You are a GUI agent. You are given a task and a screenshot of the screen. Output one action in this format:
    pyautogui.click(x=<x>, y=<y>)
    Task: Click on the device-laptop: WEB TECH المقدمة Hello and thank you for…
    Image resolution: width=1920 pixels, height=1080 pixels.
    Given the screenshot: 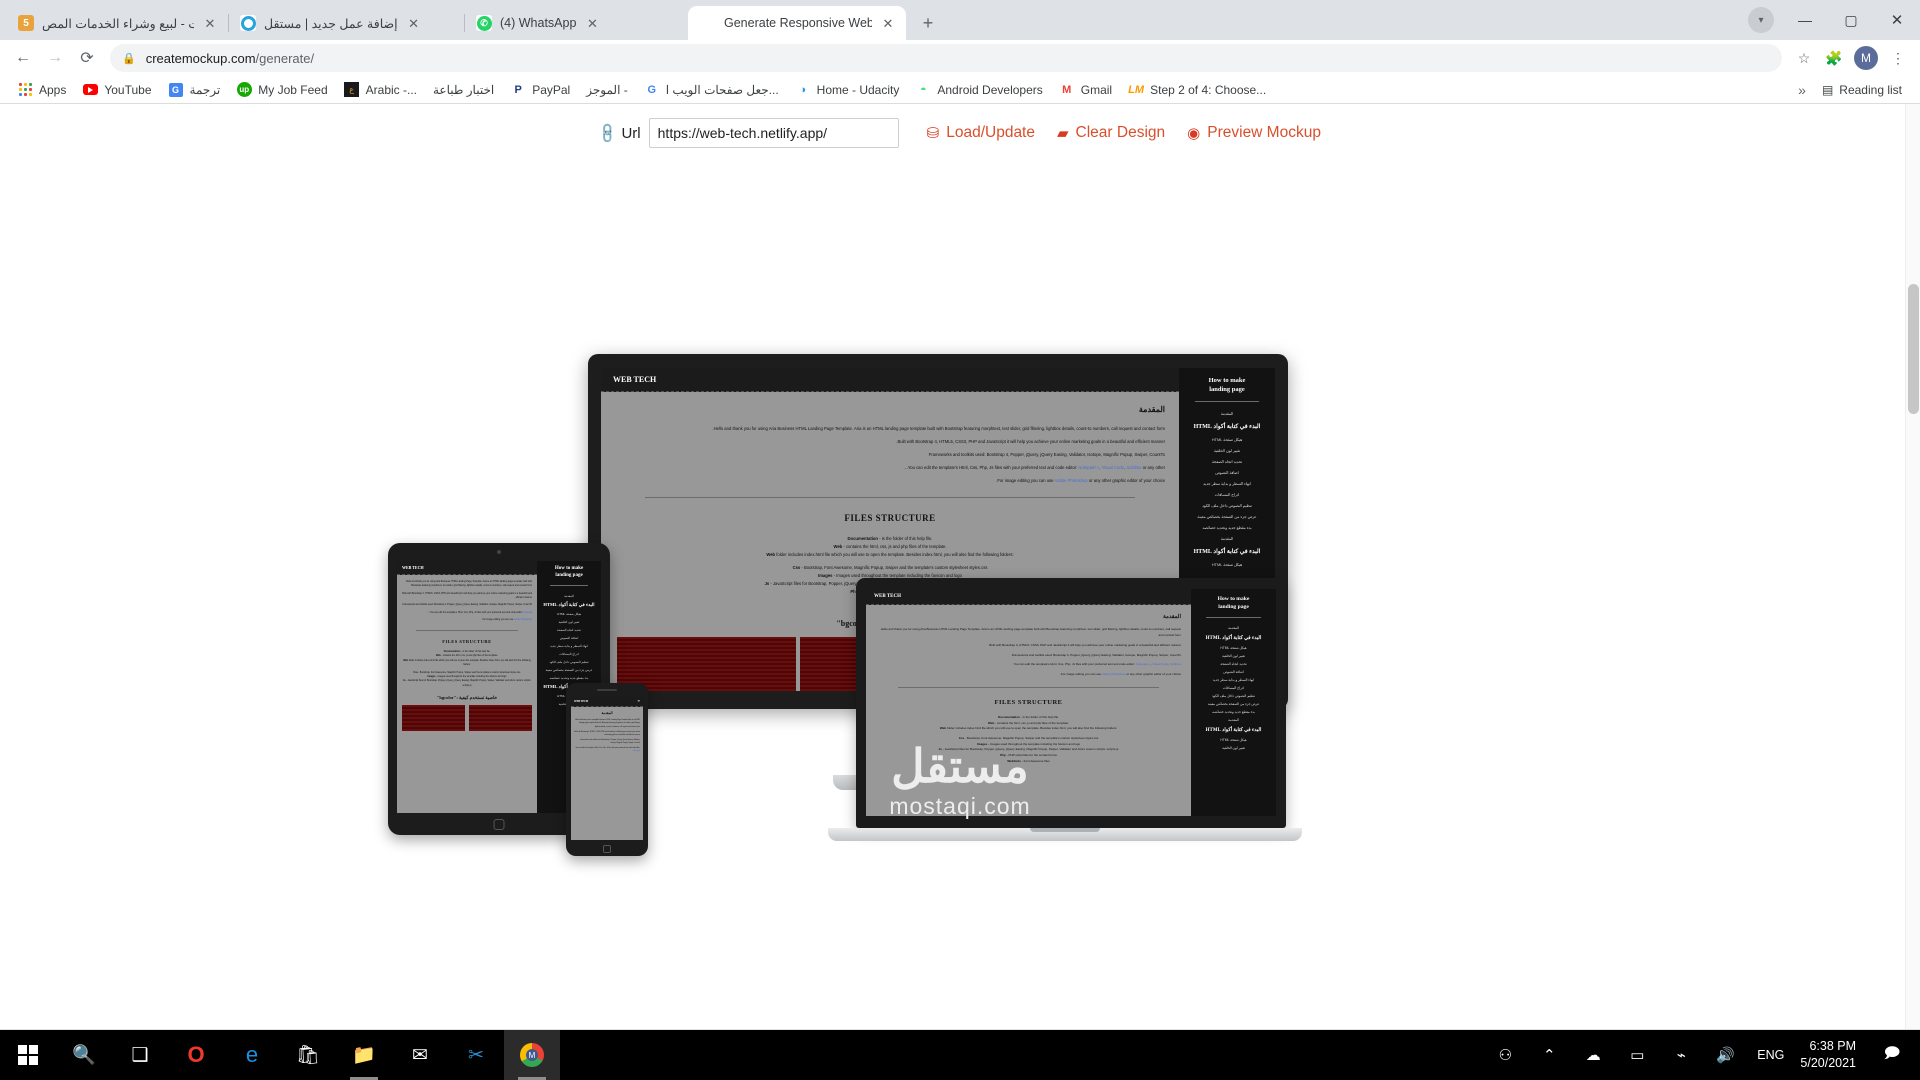 What is the action you would take?
    pyautogui.click(x=1065, y=723)
    